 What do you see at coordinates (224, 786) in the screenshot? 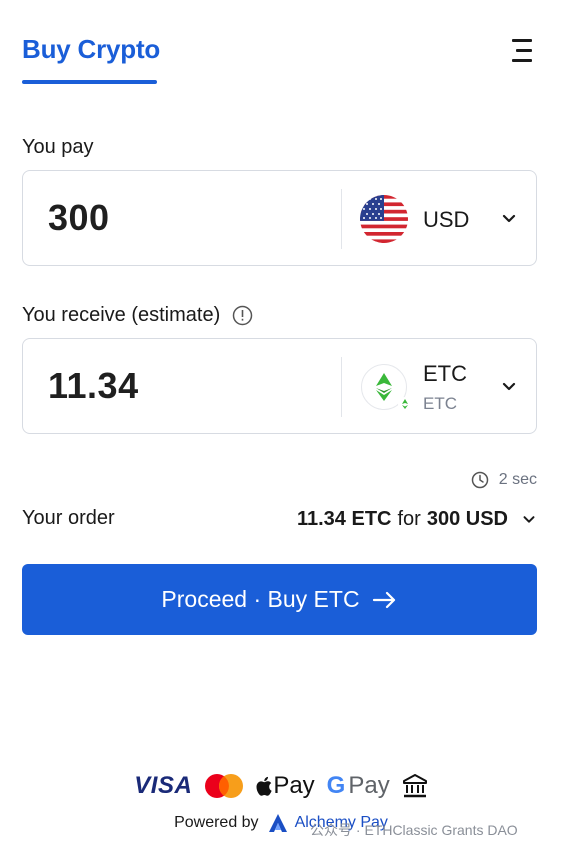
I see `mastercard-logo` at bounding box center [224, 786].